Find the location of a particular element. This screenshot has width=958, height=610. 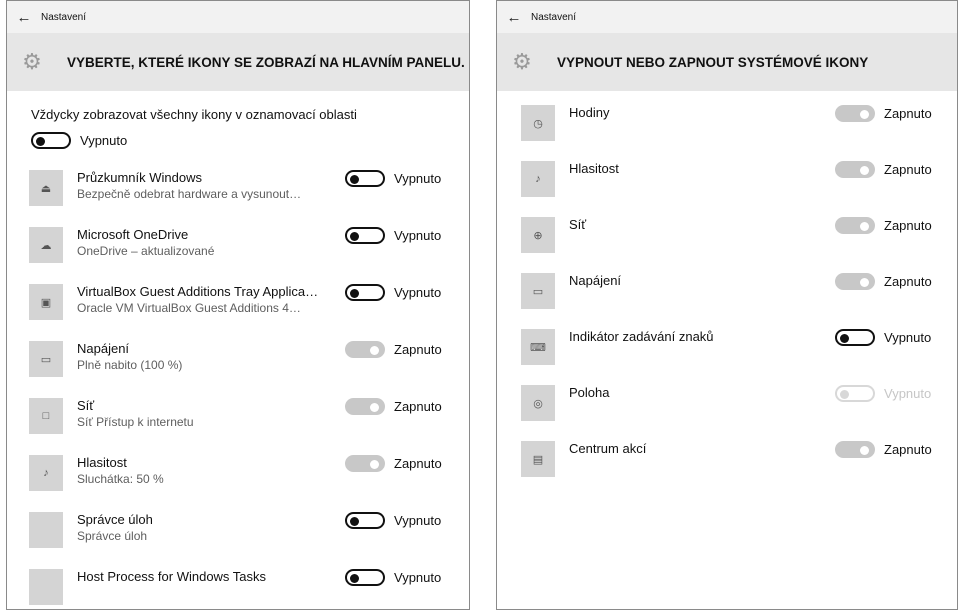

item-subtitle: Plně nabito (100 %) is located at coordinates (130, 365).